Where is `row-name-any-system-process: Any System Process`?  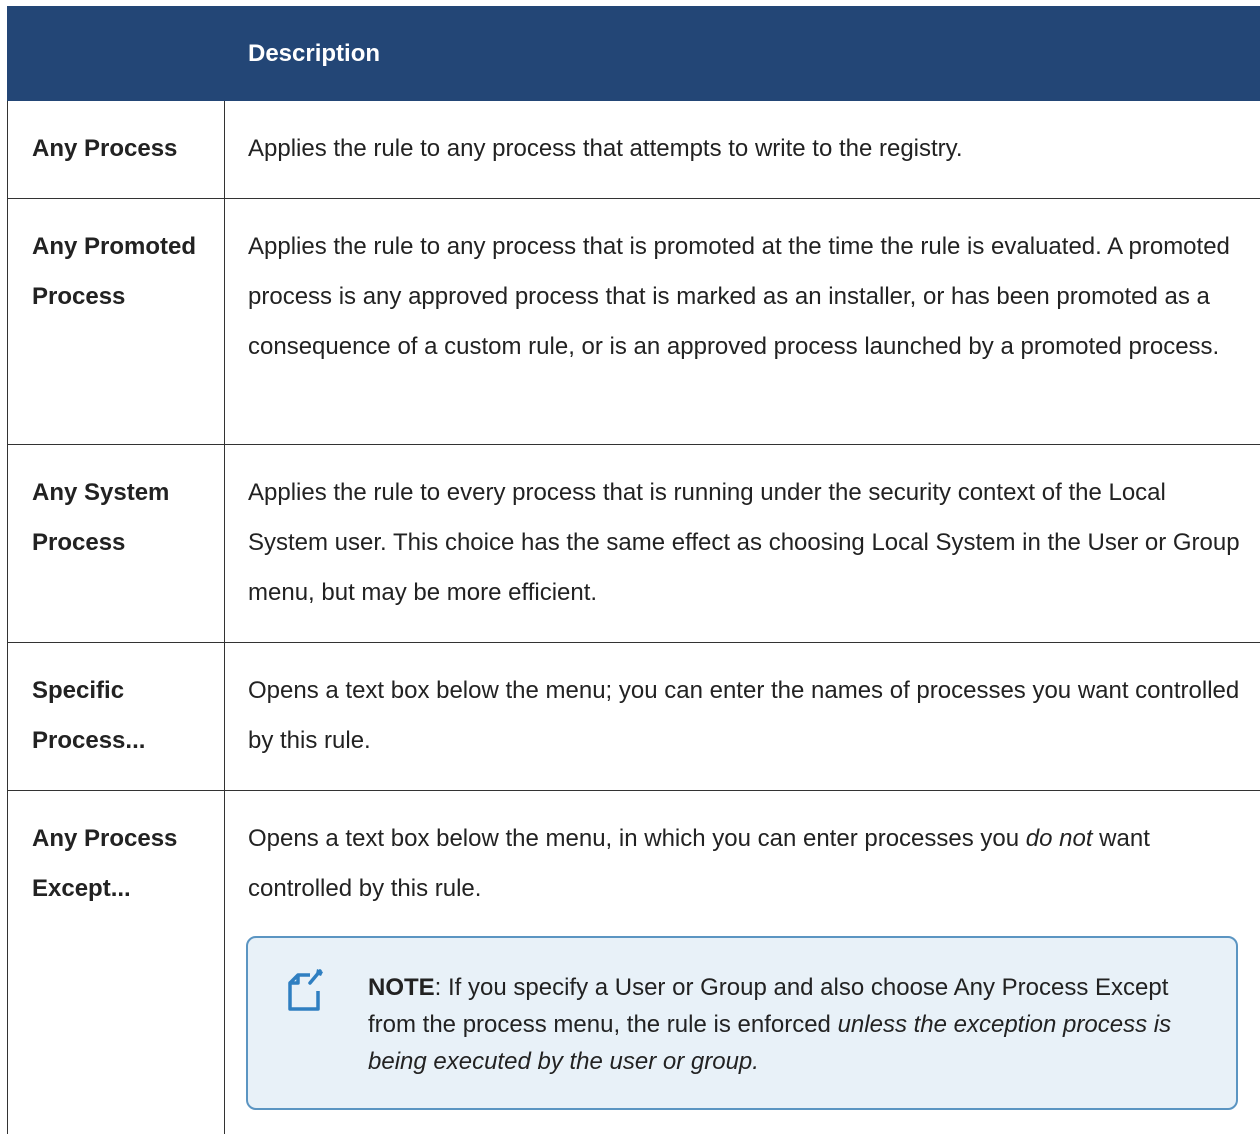 row-name-any-system-process: Any System Process is located at coordinates (116, 544).